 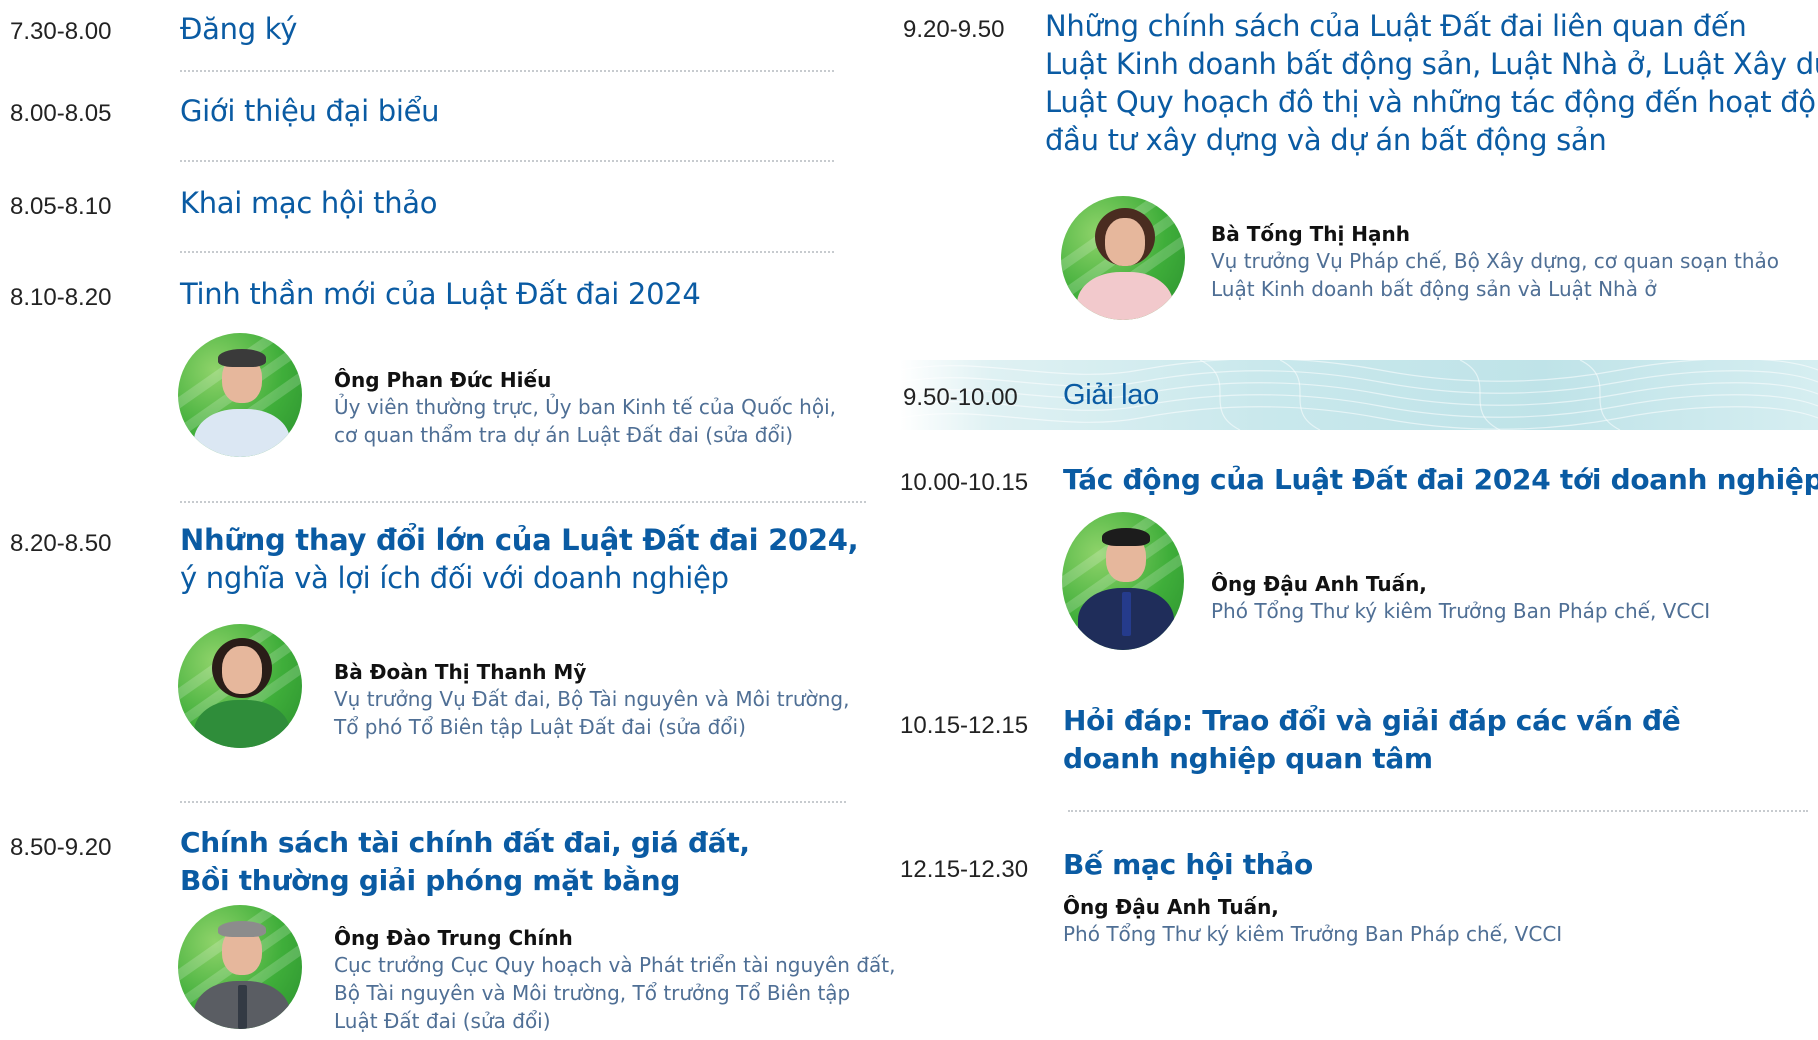 I want to click on session-time: 8.50-9.20, so click(x=61, y=847).